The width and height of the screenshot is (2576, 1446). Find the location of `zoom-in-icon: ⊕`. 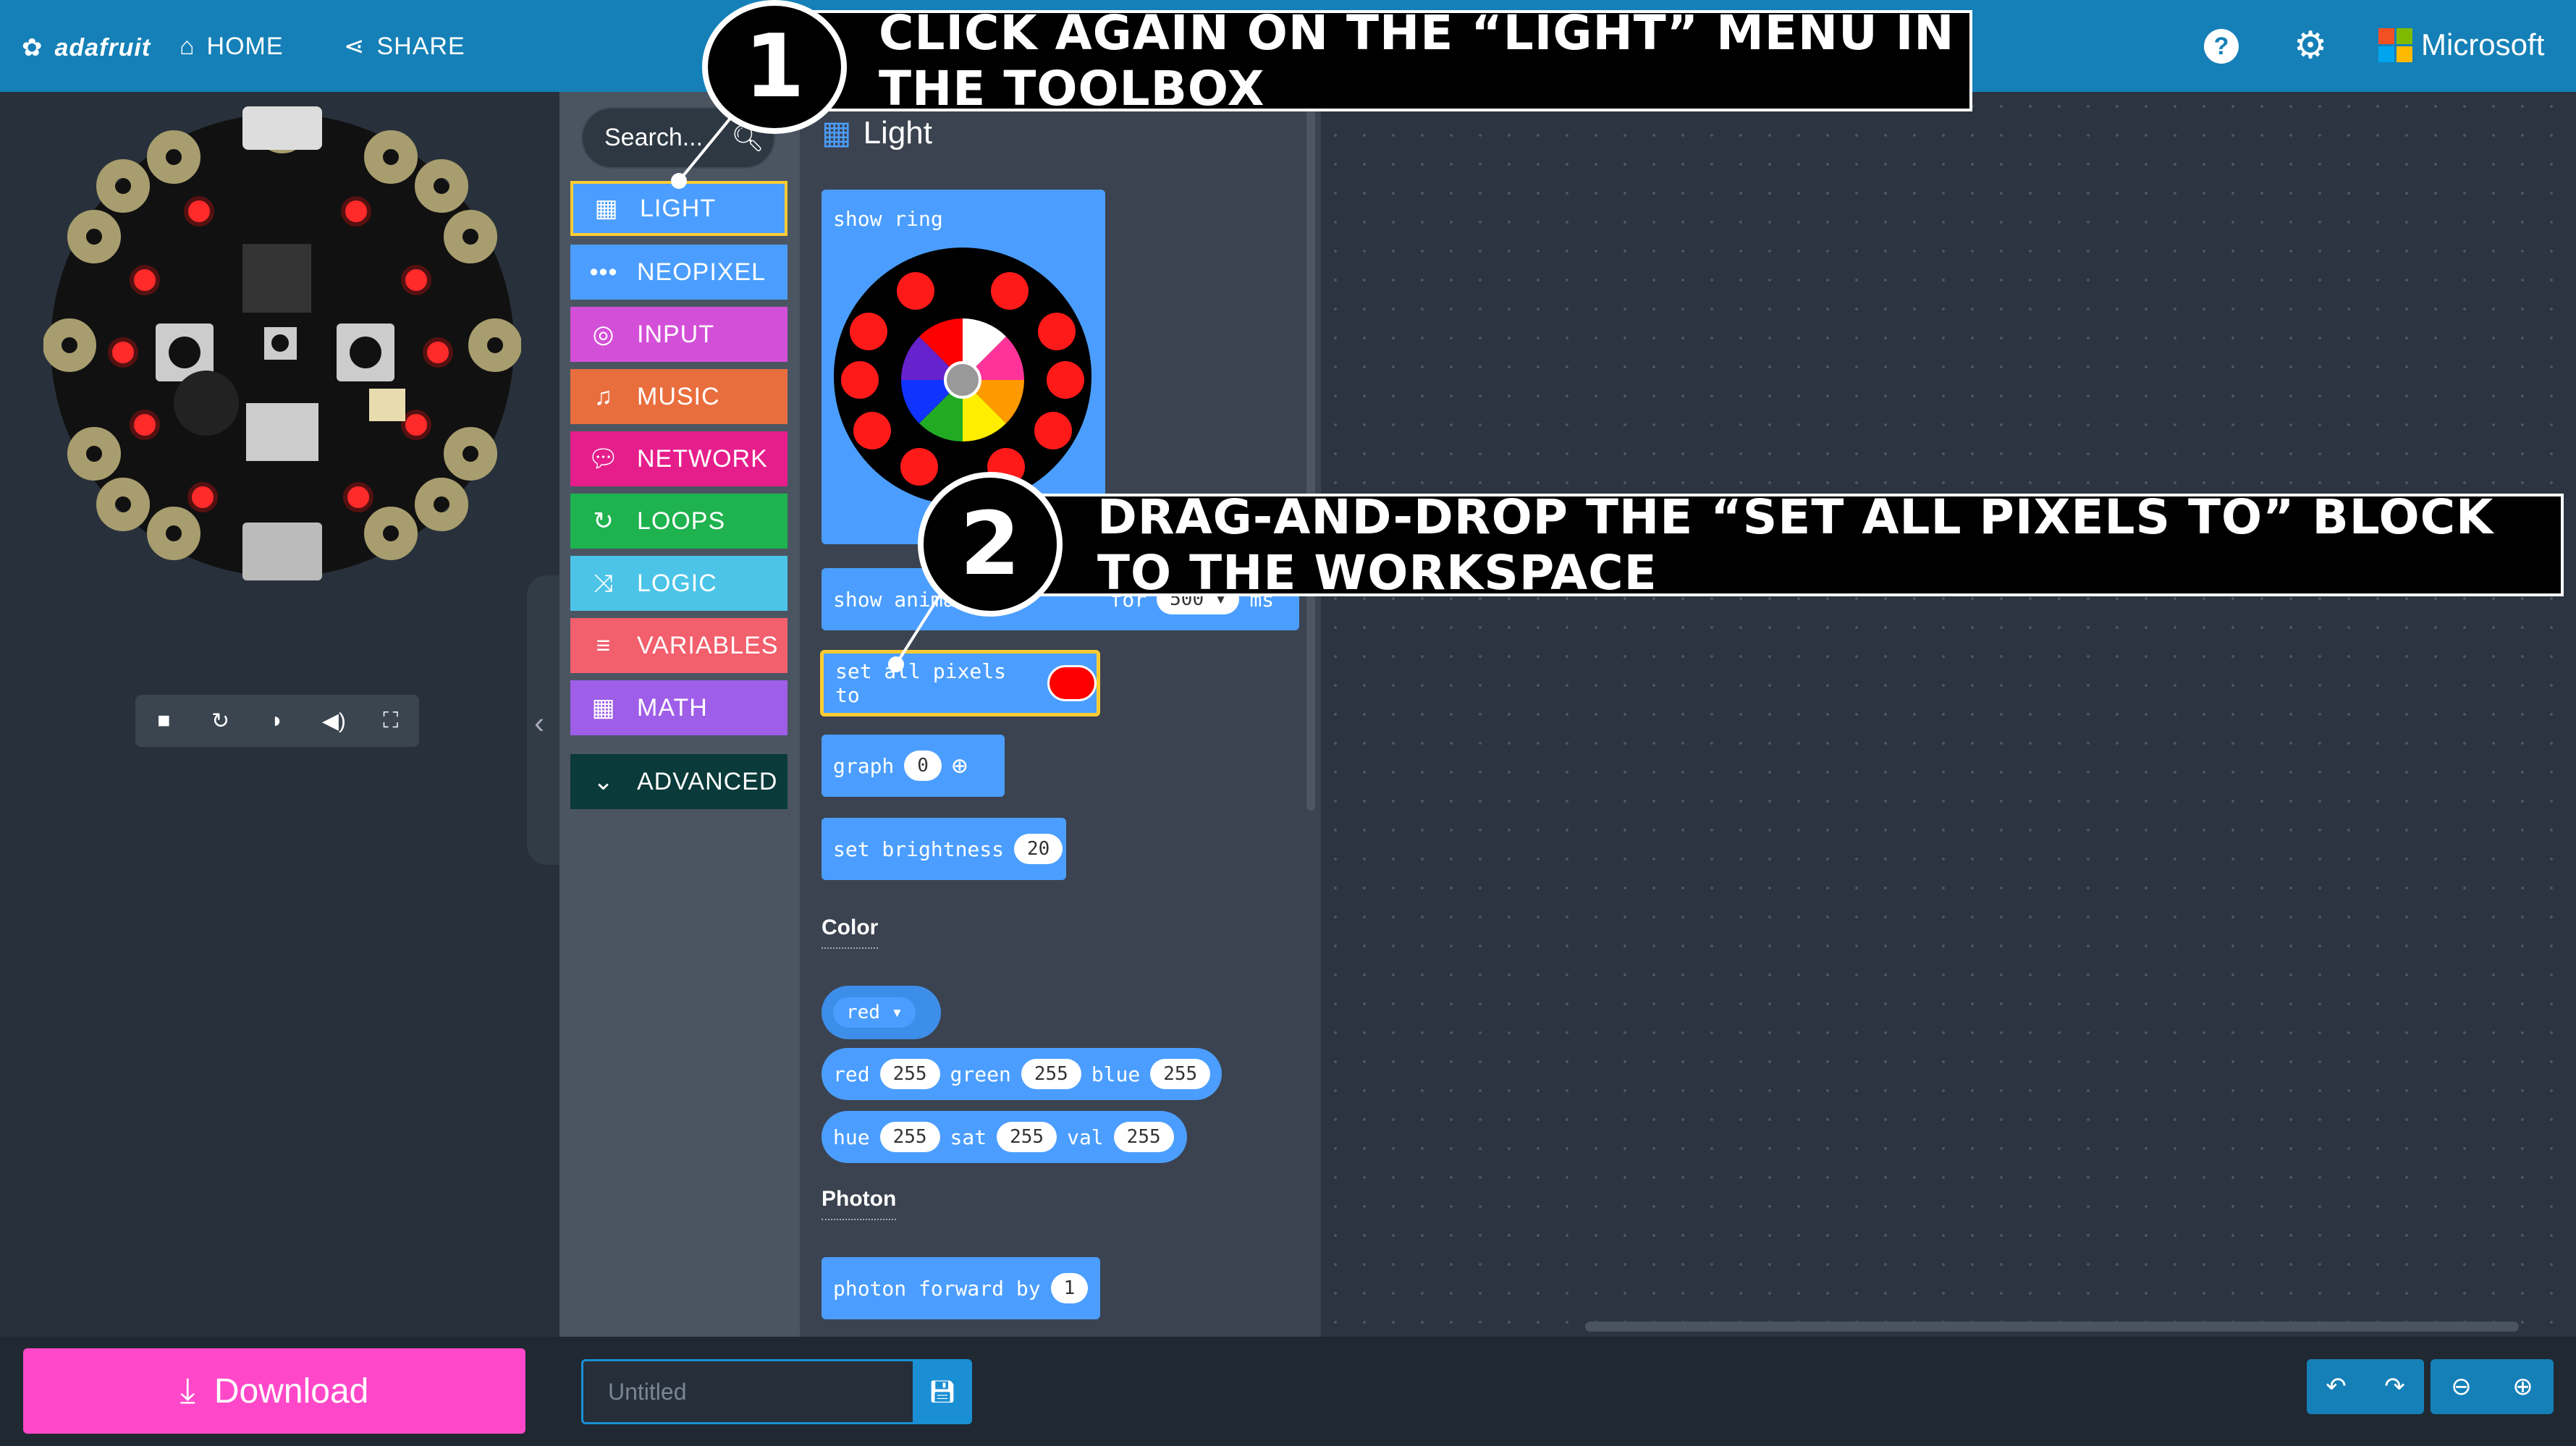

zoom-in-icon: ⊕ is located at coordinates (2523, 1386).